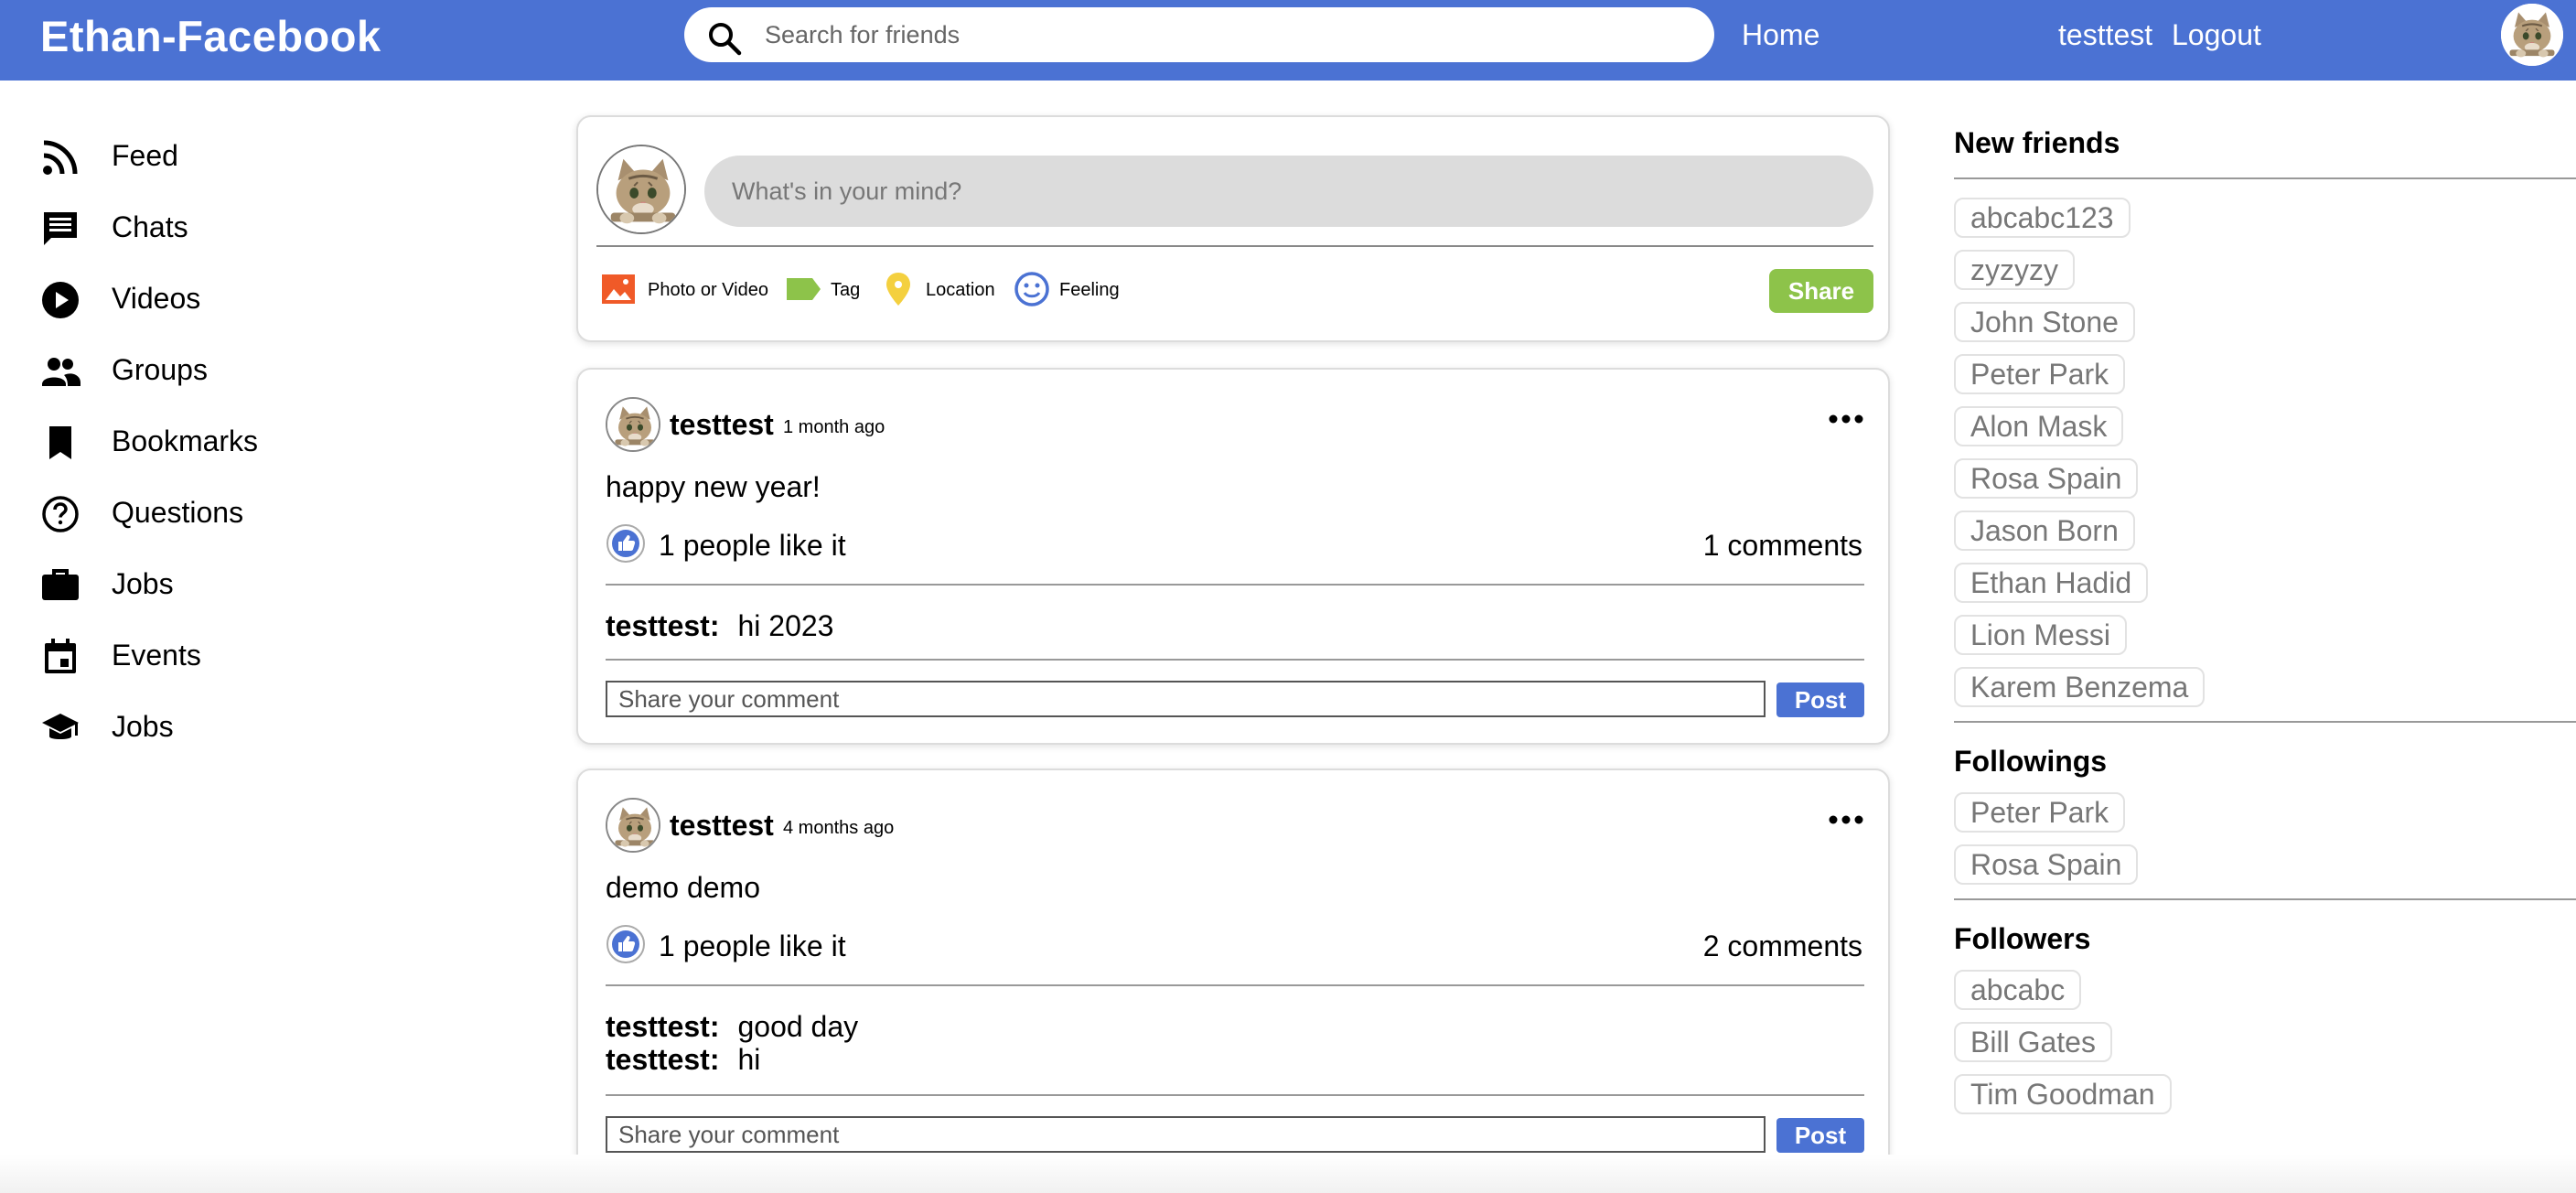  I want to click on composer-avatar, so click(641, 189).